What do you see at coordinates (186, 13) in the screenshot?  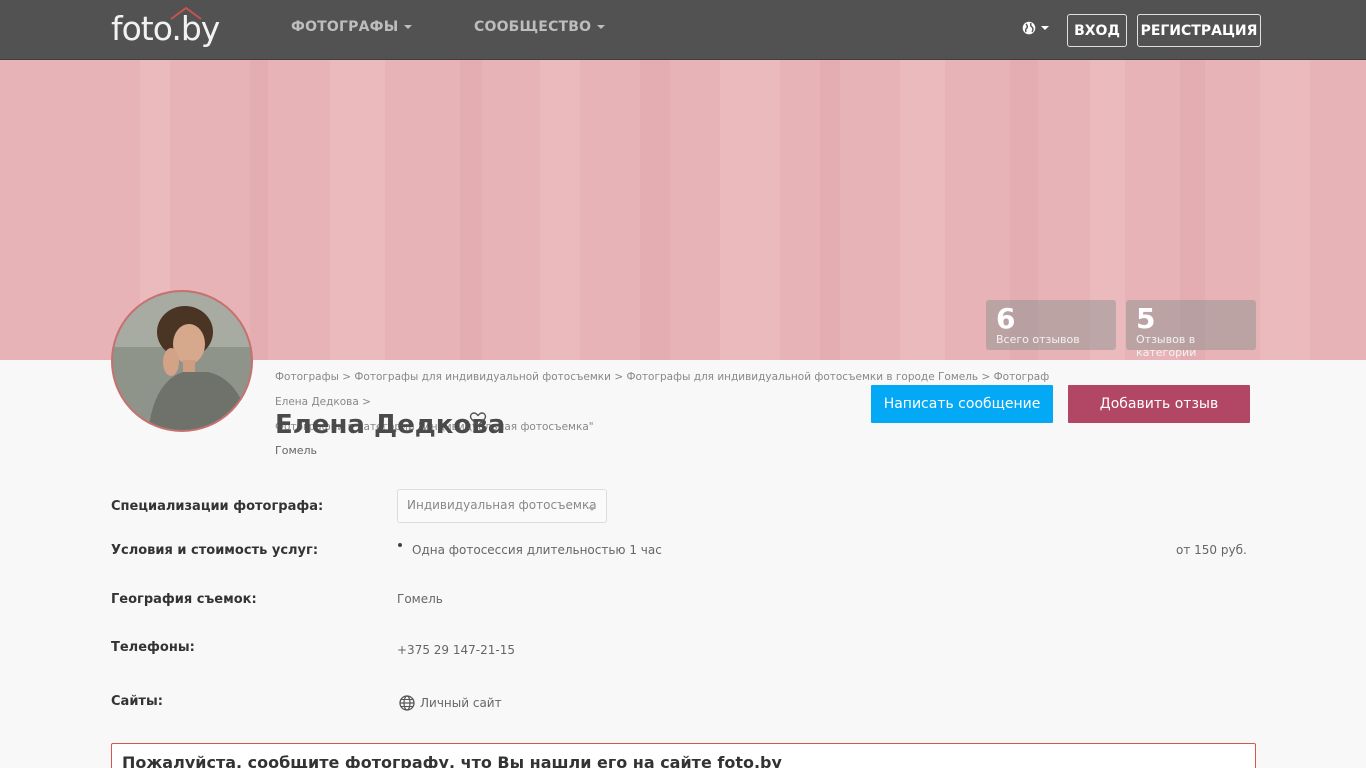 I see `logo-roof-icon` at bounding box center [186, 13].